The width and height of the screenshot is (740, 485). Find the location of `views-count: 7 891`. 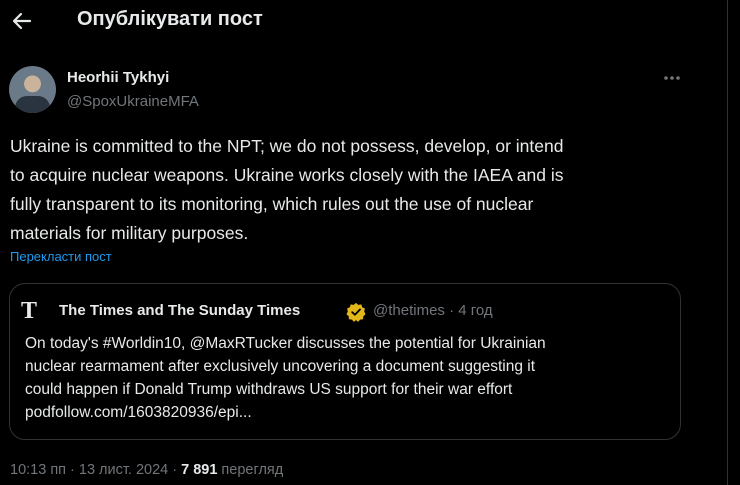

views-count: 7 891 is located at coordinates (199, 470).